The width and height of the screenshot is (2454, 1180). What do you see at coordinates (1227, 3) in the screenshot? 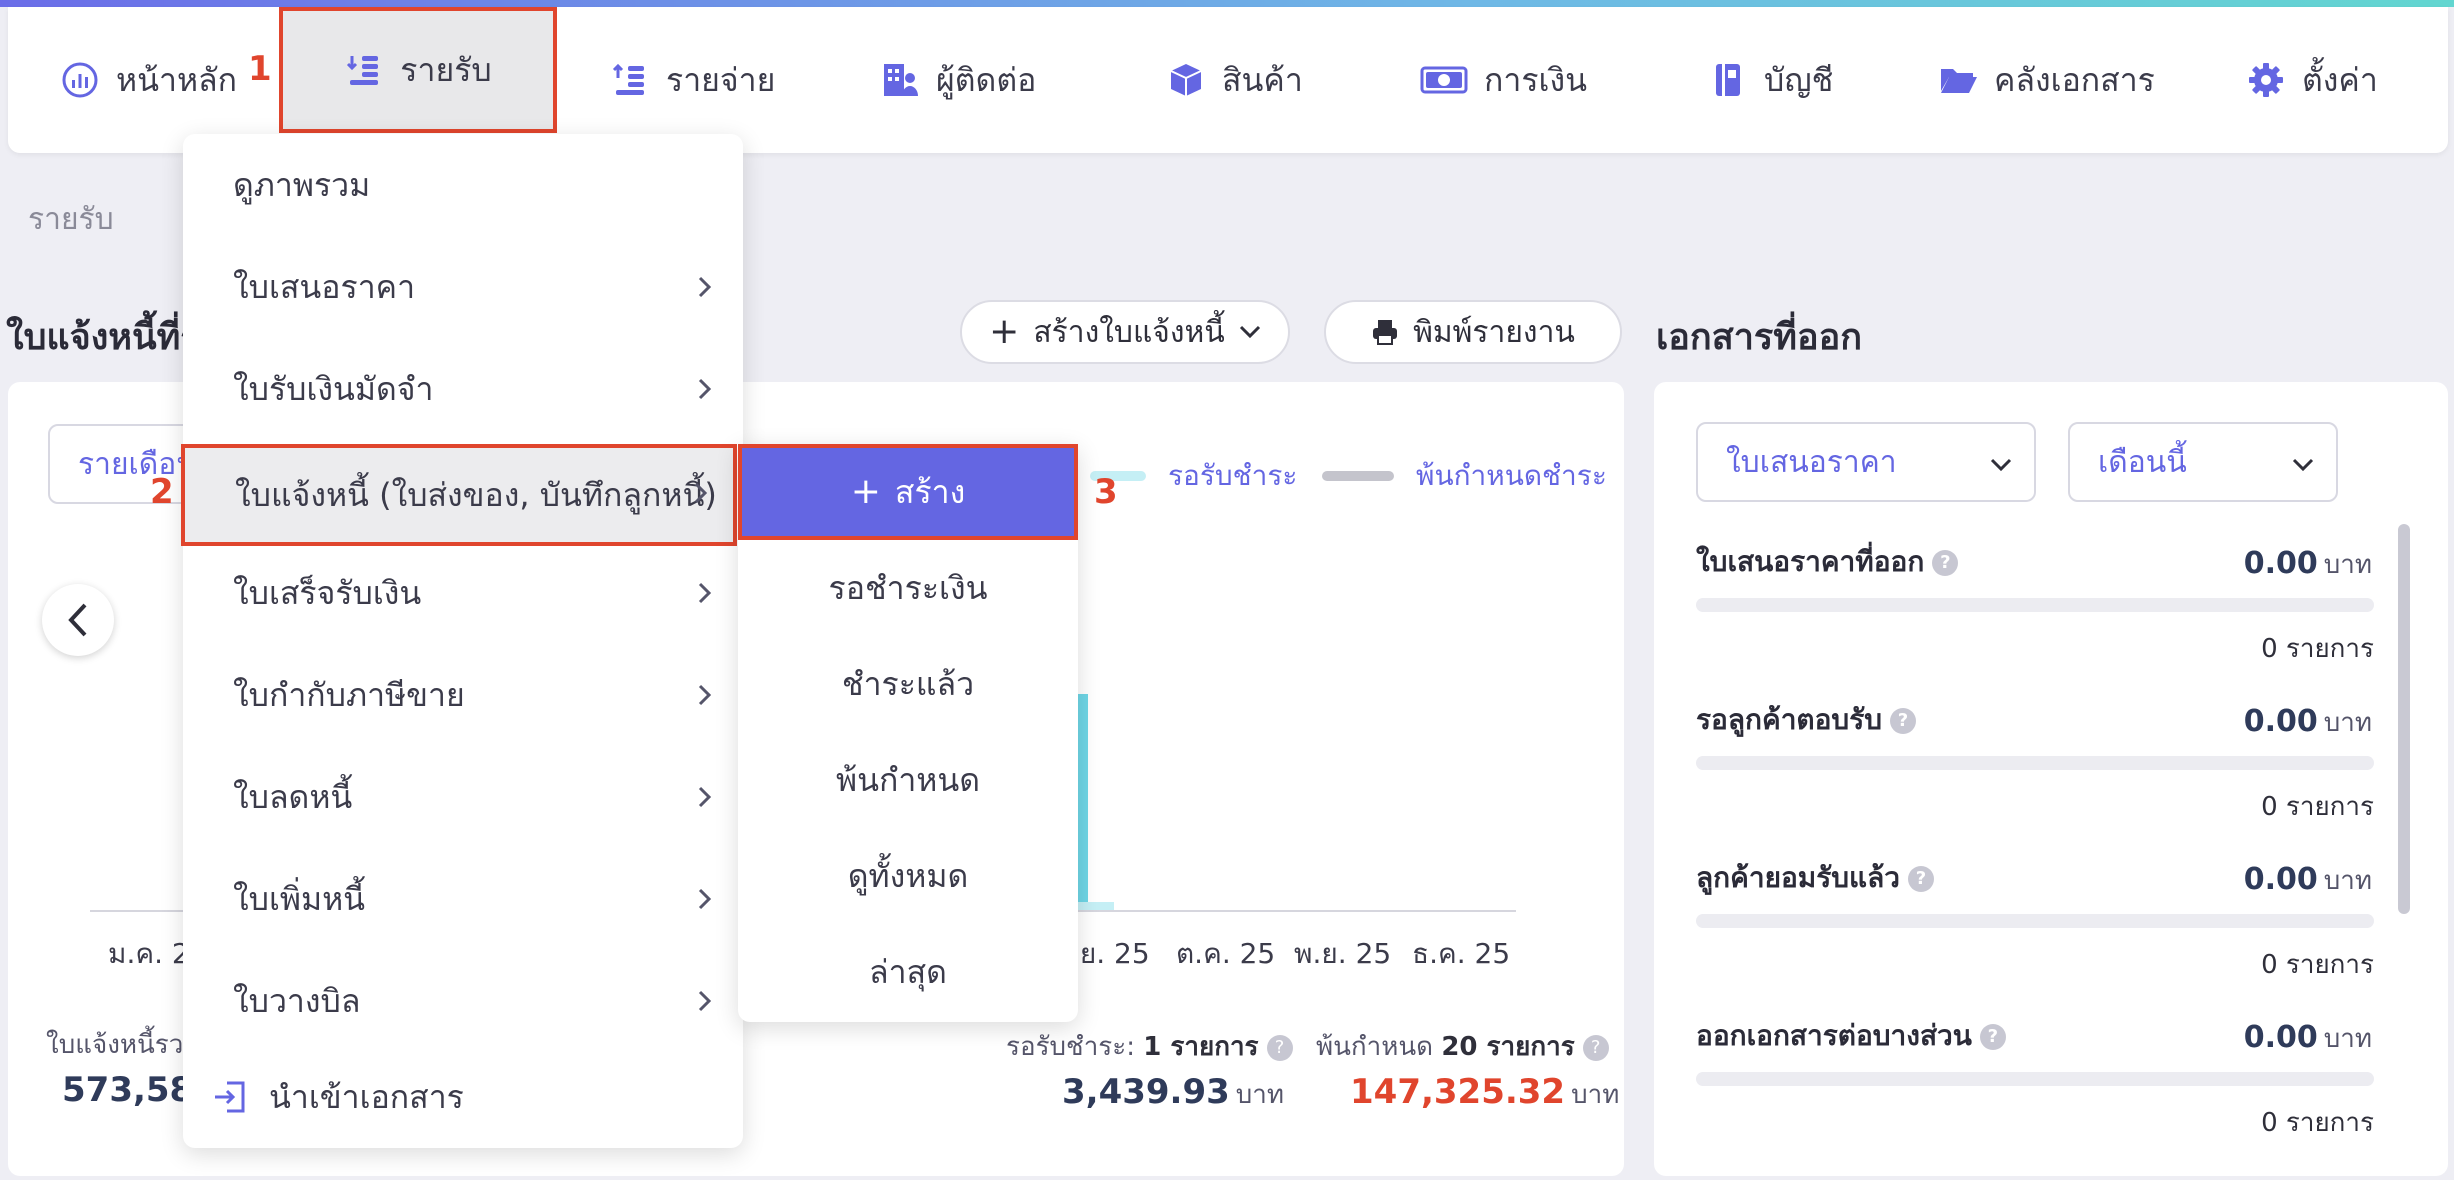
I see `top-accent-bar` at bounding box center [1227, 3].